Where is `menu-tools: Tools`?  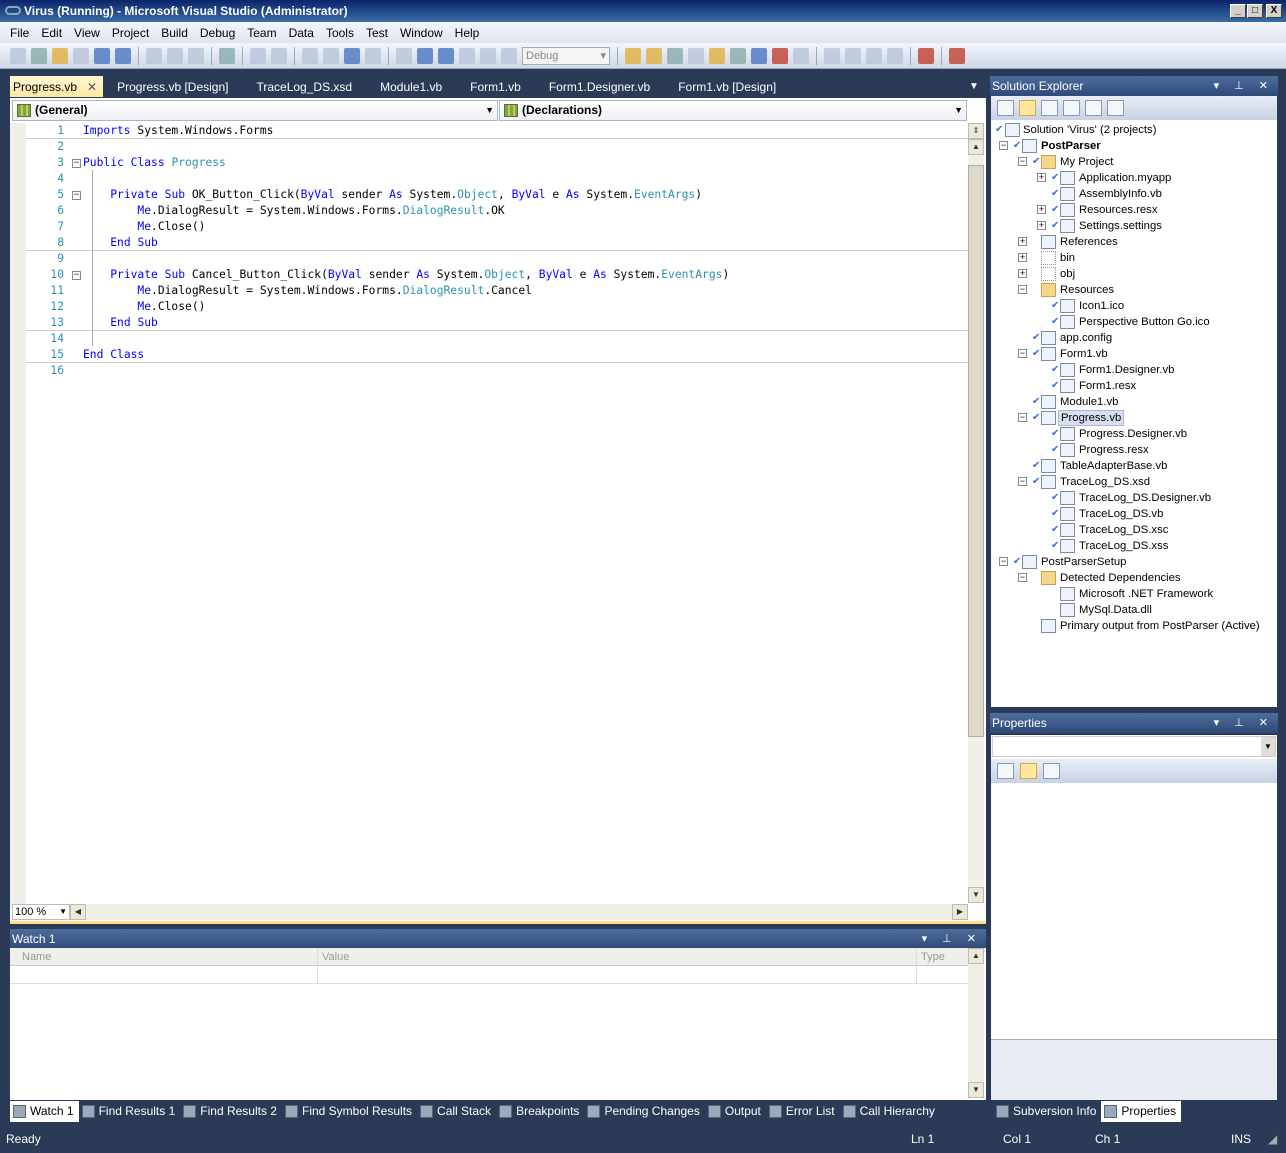
menu-tools: Tools is located at coordinates (340, 33).